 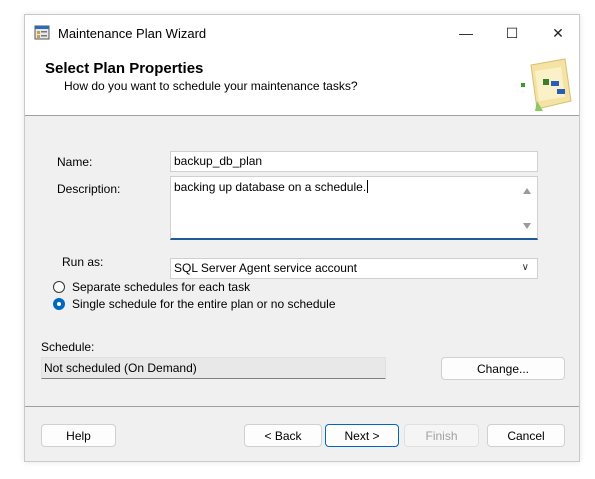 What do you see at coordinates (441, 435) in the screenshot?
I see `finish-button: Finish` at bounding box center [441, 435].